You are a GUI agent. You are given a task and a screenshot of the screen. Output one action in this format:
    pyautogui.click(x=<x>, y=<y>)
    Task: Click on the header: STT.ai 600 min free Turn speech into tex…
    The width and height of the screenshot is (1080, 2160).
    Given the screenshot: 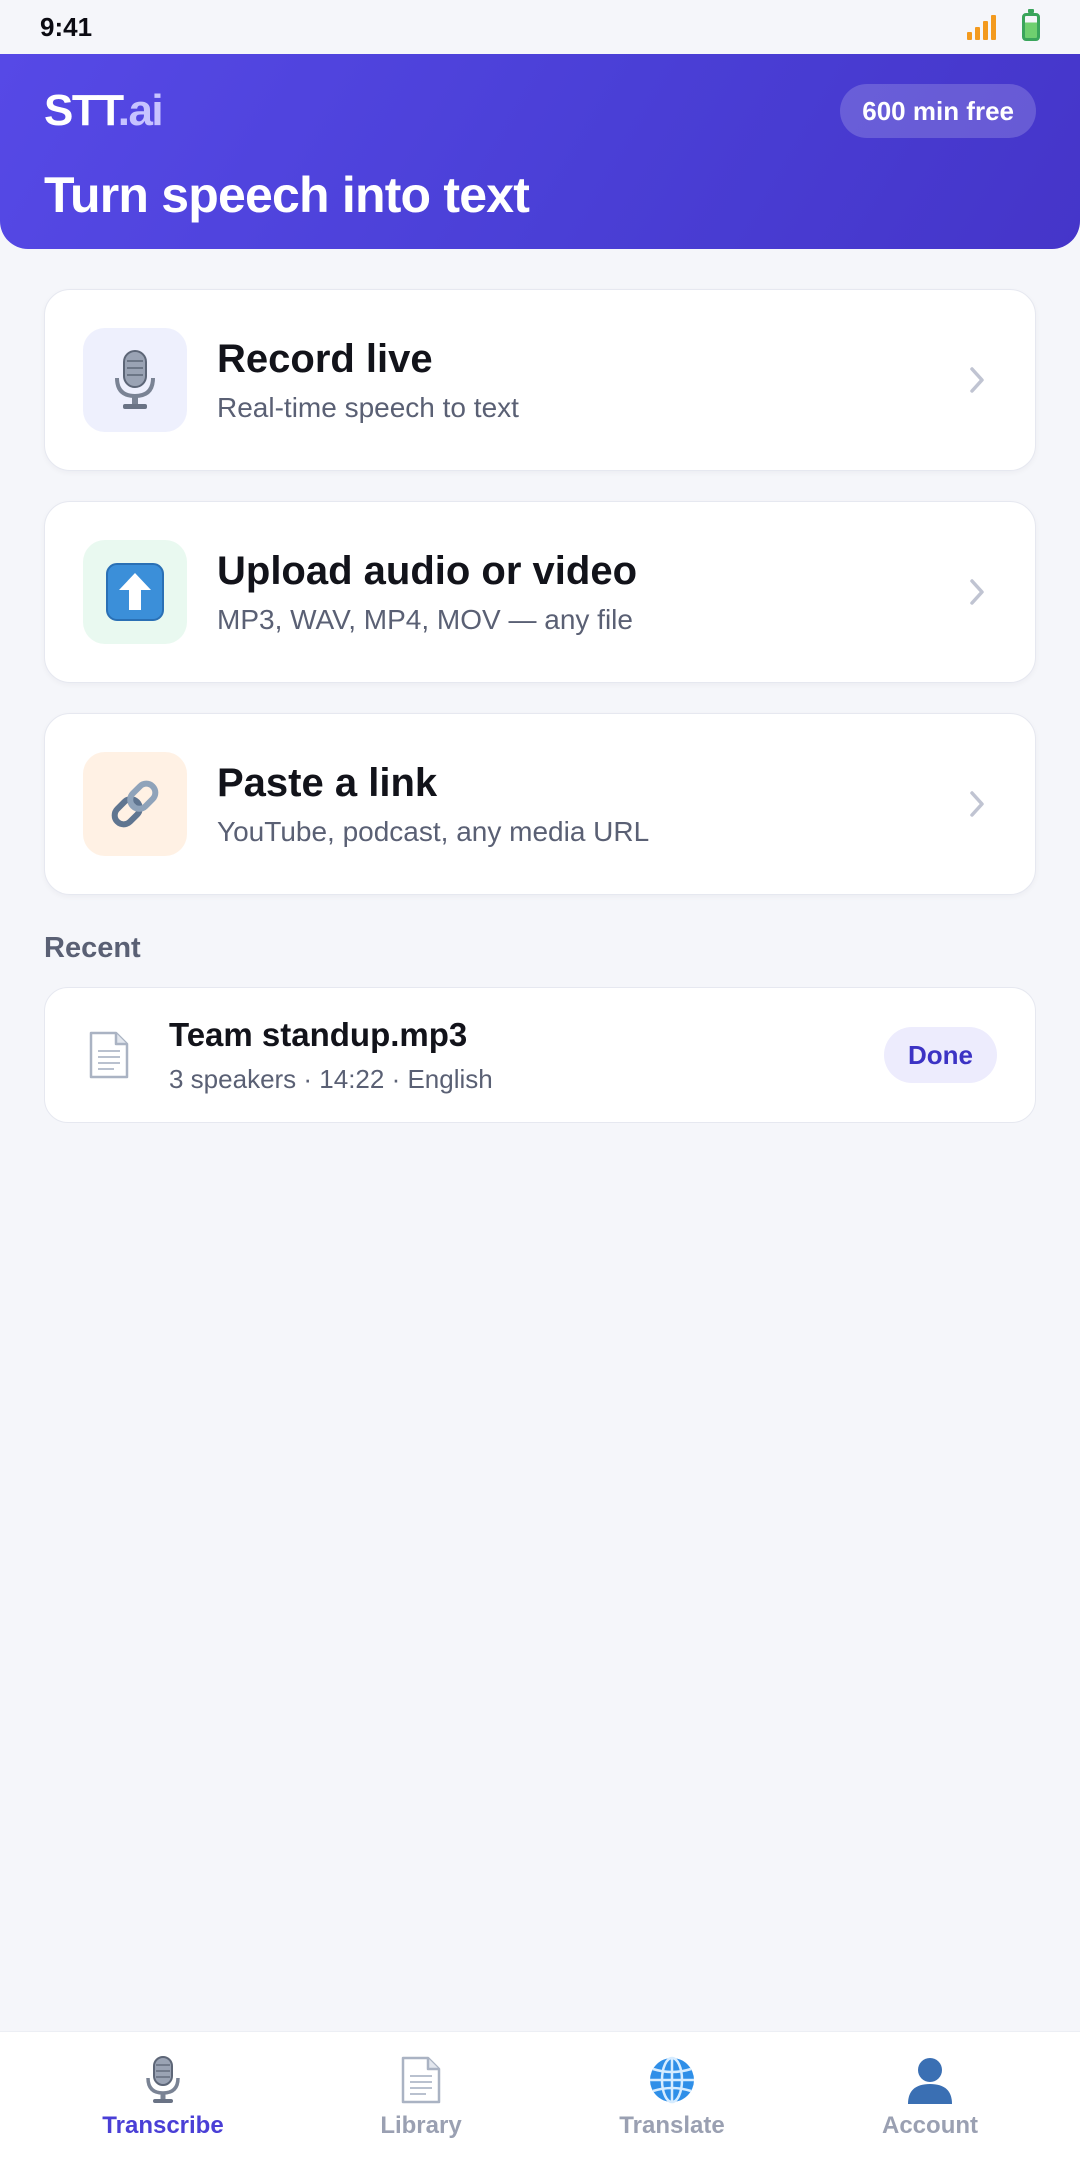 What is the action you would take?
    pyautogui.click(x=540, y=151)
    